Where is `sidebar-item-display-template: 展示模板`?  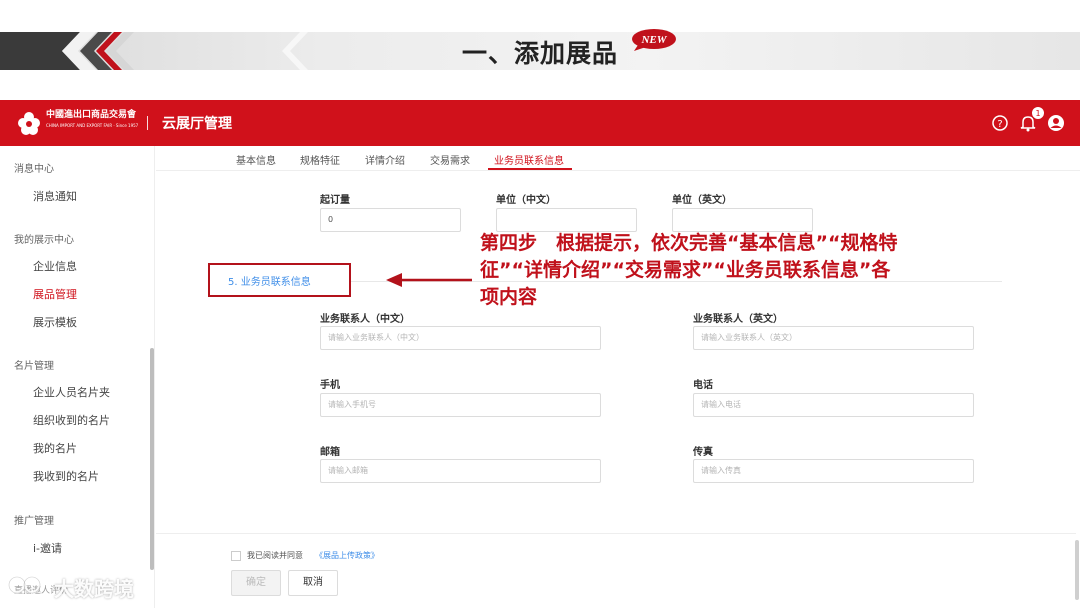
sidebar-item-display-template: 展示模板 is located at coordinates (55, 322).